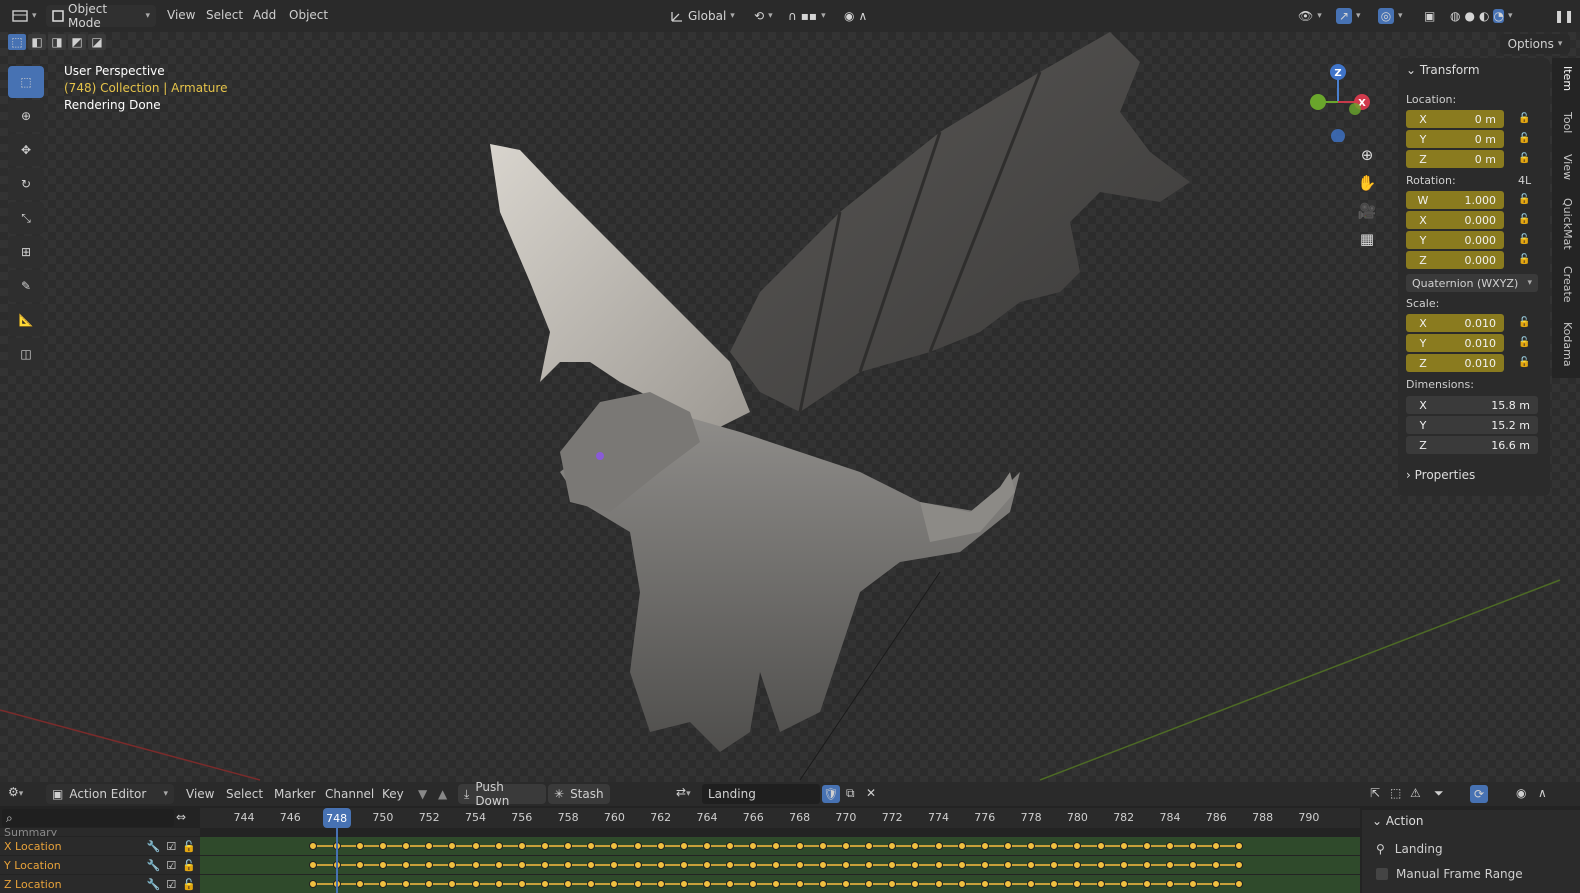 This screenshot has height=893, width=1580. Describe the element at coordinates (171, 865) in the screenshot. I see `channel-checkbox: ☑` at that location.